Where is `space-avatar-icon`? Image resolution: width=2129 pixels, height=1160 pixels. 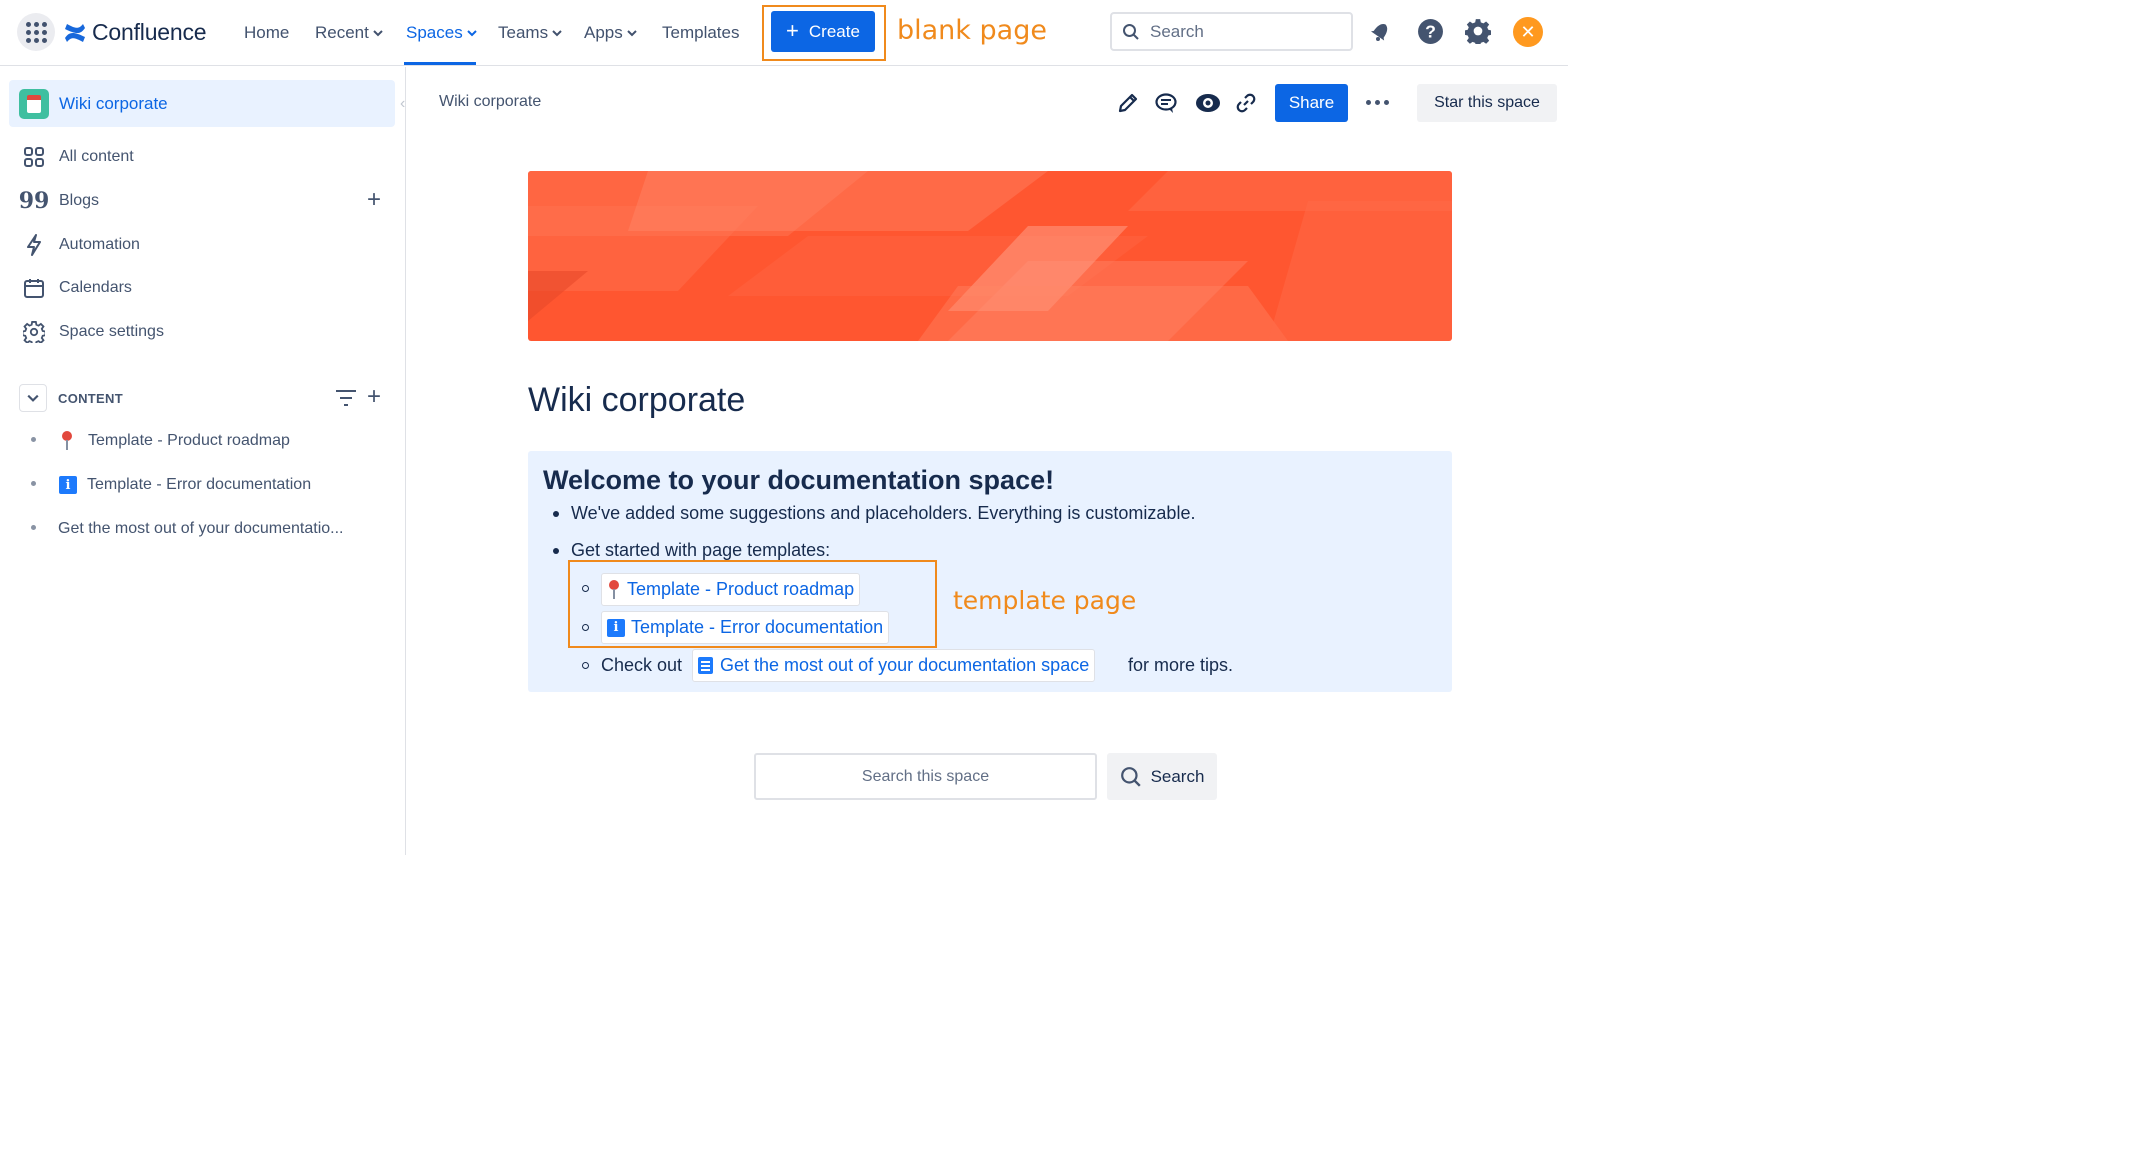 space-avatar-icon is located at coordinates (34, 103).